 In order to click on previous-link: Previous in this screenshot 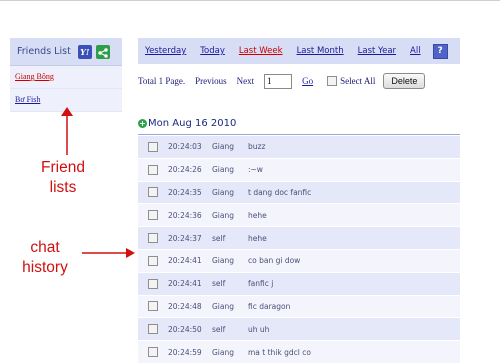, I will do `click(211, 81)`.